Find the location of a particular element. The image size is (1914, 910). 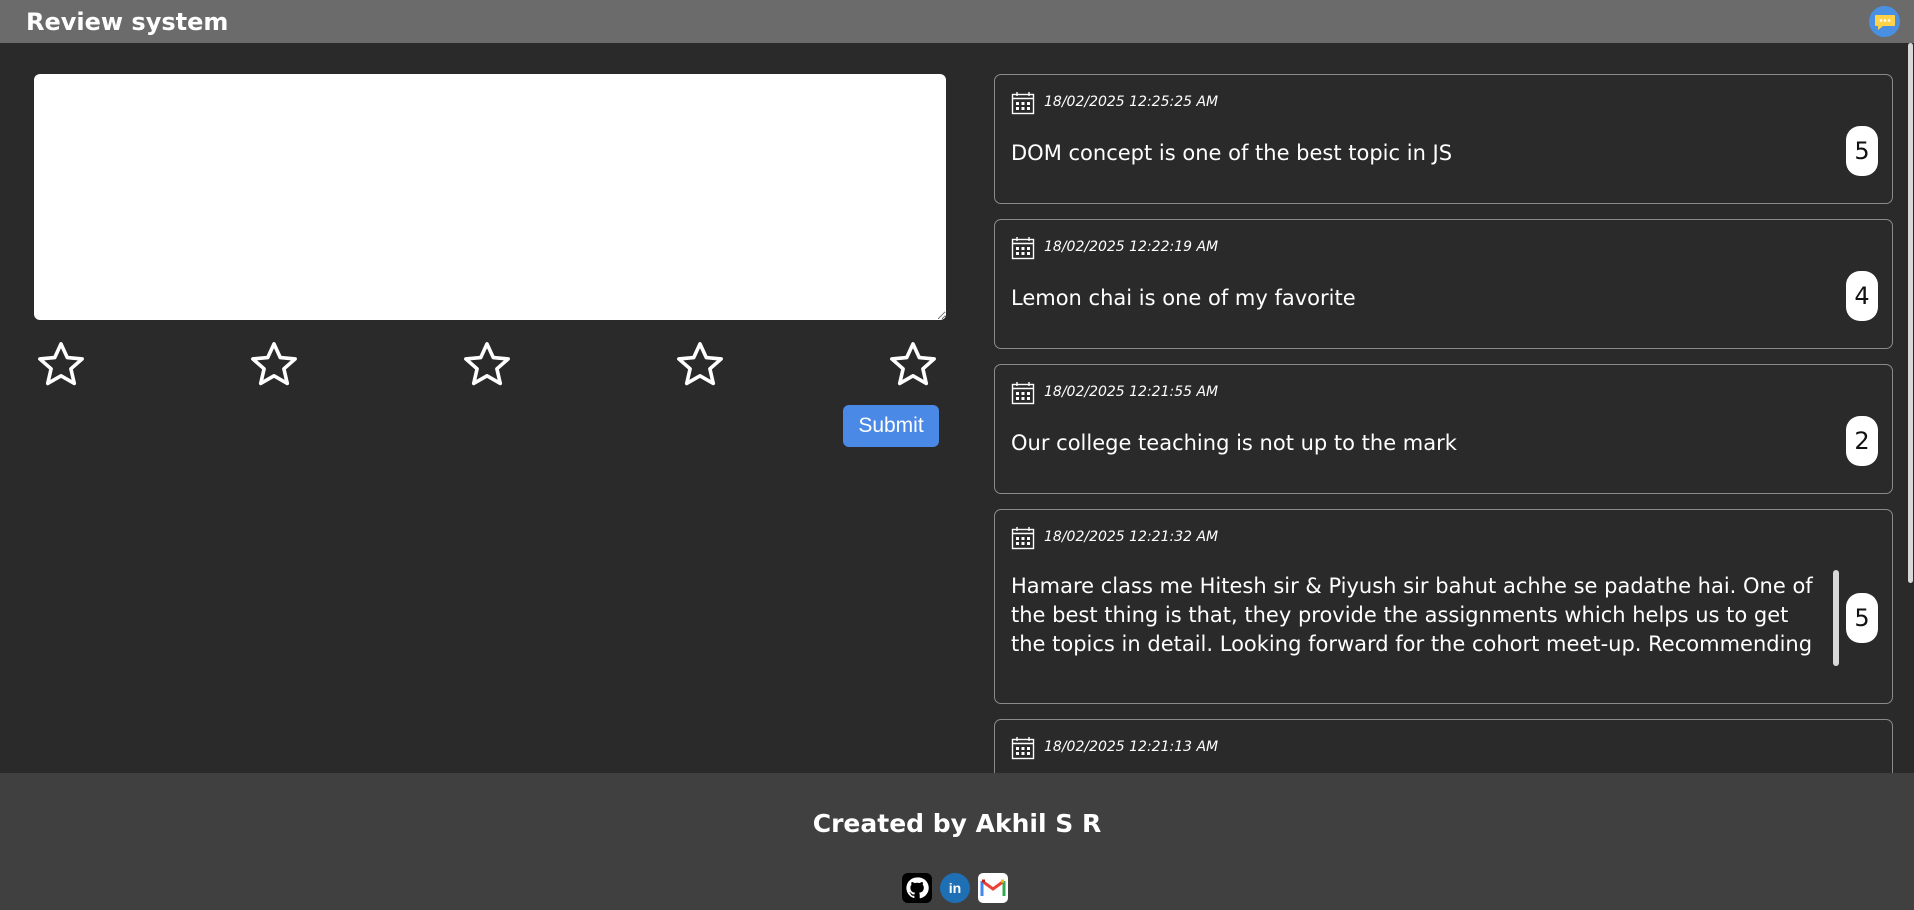

footer-credit: Created by Akhil S R is located at coordinates (957, 823).